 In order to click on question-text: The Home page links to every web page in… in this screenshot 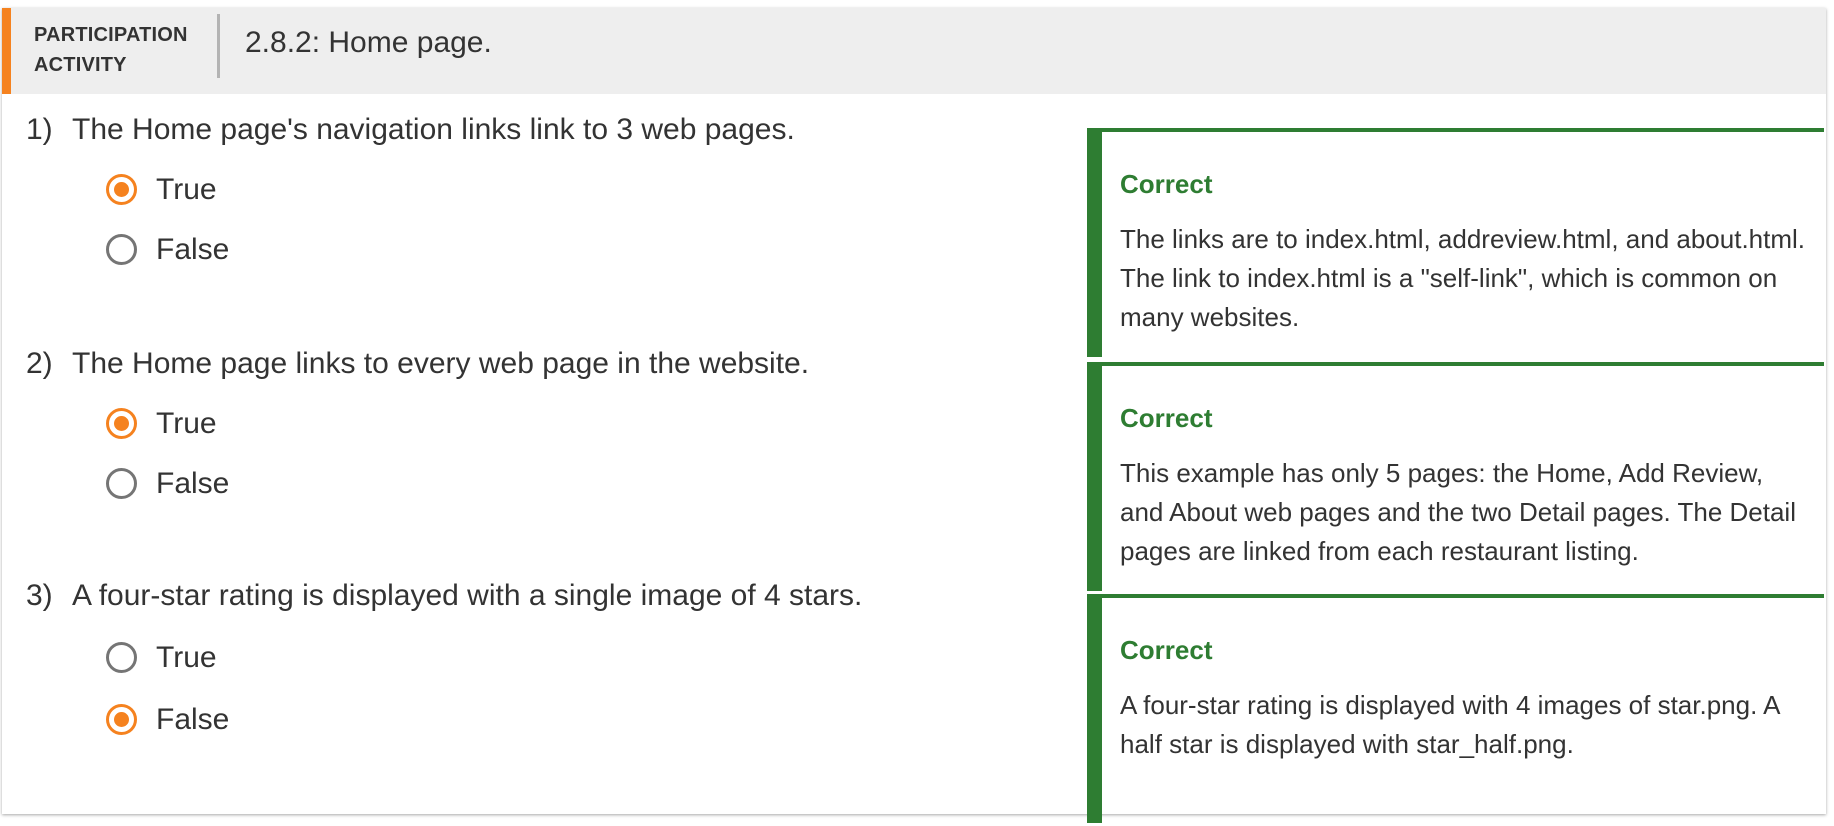, I will do `click(441, 363)`.